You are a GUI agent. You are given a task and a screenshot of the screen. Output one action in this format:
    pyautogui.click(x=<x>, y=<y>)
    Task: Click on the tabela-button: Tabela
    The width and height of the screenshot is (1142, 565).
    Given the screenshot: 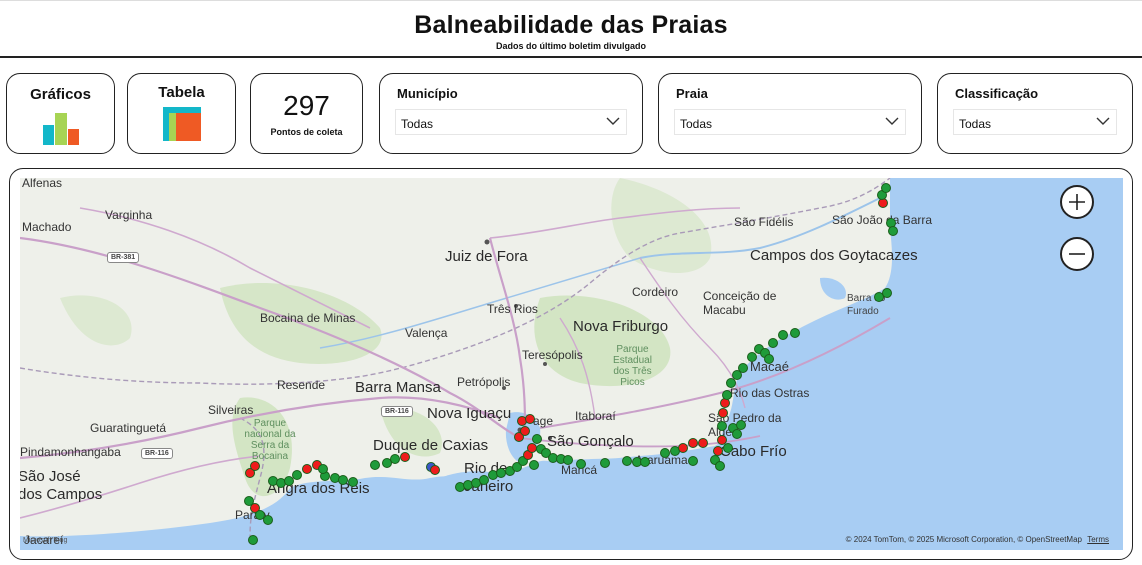 What is the action you would take?
    pyautogui.click(x=181, y=113)
    